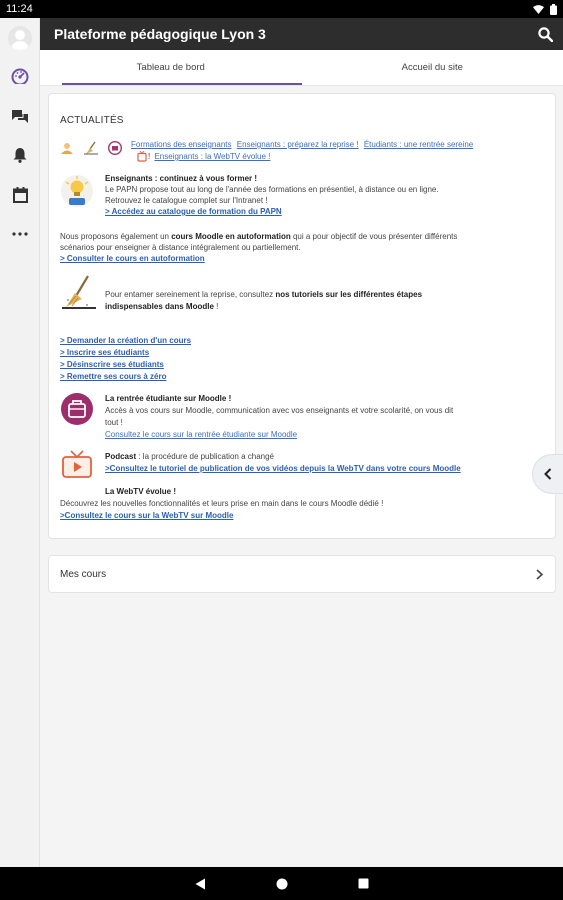 The width and height of the screenshot is (563, 900). What do you see at coordinates (349, 294) in the screenshot?
I see `section3-line1-b: nos tutoriels sur les différentes étapes` at bounding box center [349, 294].